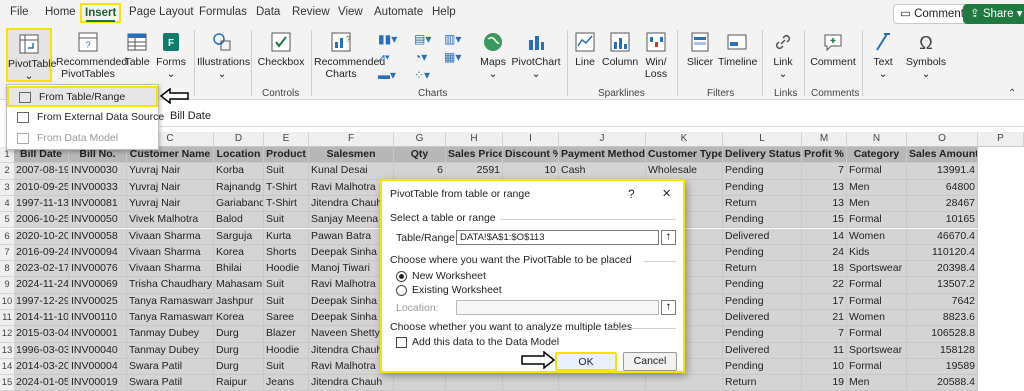 The width and height of the screenshot is (1024, 391). What do you see at coordinates (41, 367) in the screenshot?
I see `table-cell: 2014-03-20` at bounding box center [41, 367].